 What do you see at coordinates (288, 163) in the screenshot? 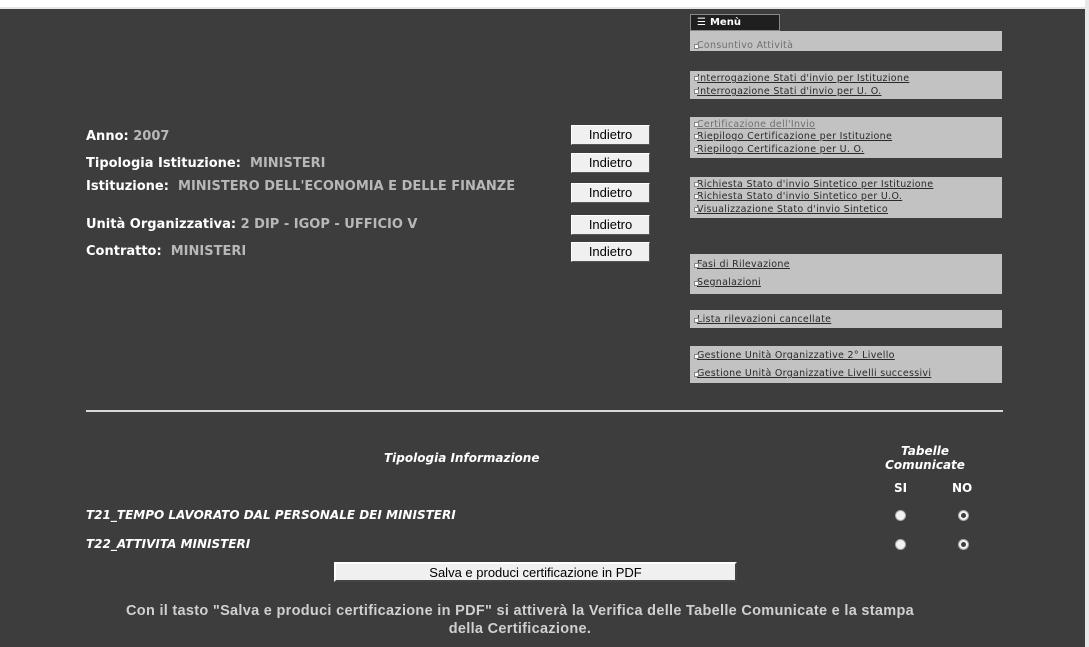
I see `tipologia-value: MINISTERI` at bounding box center [288, 163].